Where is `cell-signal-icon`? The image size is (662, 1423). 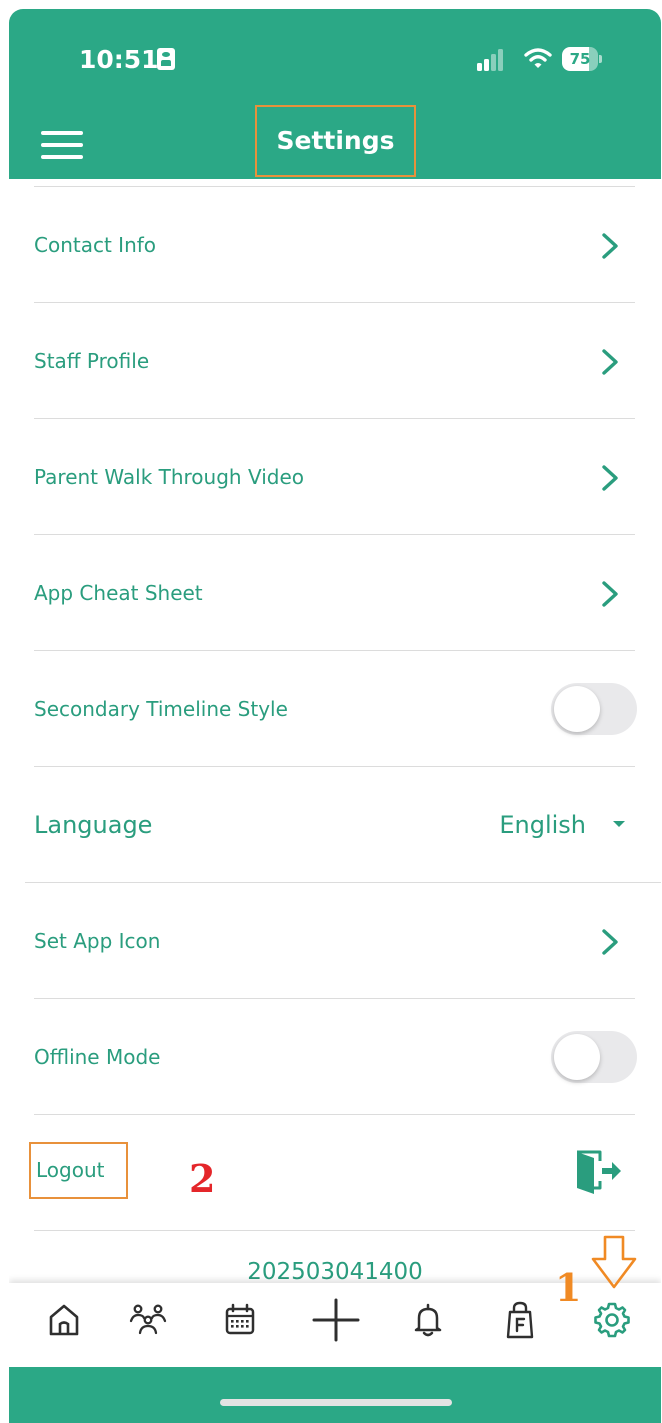 cell-signal-icon is located at coordinates (492, 60).